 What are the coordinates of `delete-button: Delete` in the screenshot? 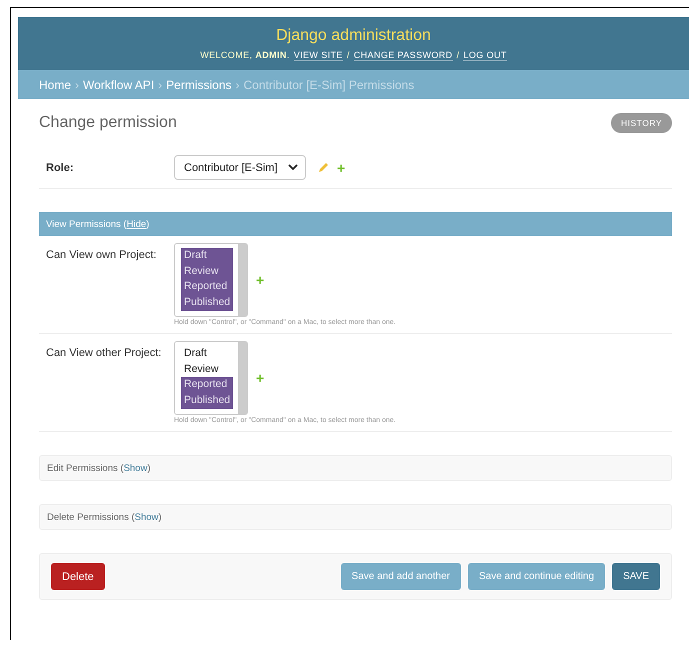 It's located at (78, 576).